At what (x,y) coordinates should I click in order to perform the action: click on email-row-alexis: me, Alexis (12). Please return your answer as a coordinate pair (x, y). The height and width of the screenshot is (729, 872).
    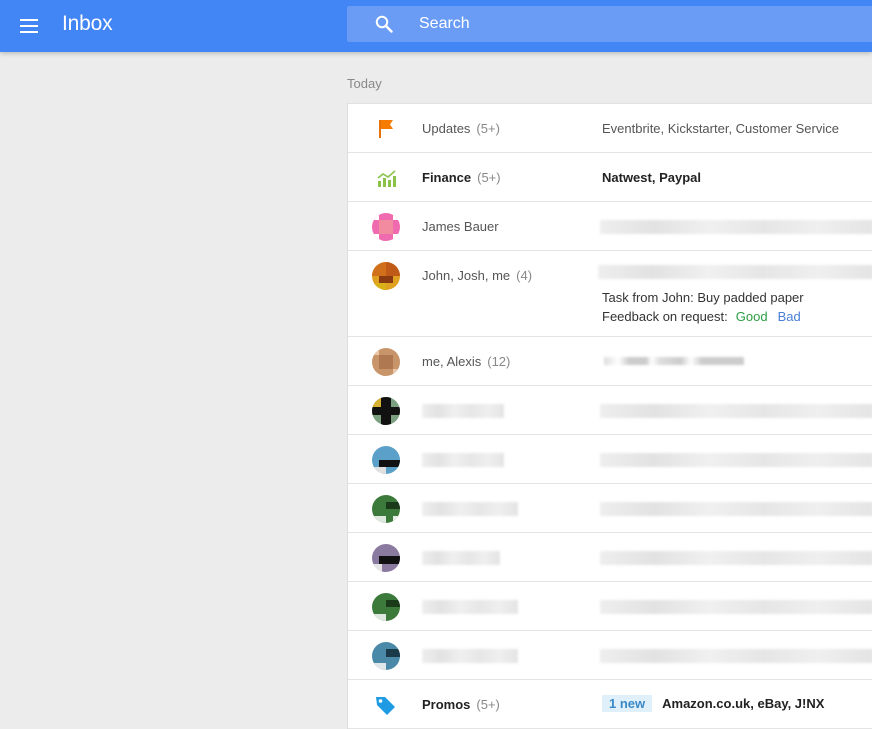
    Looking at the image, I should click on (610, 361).